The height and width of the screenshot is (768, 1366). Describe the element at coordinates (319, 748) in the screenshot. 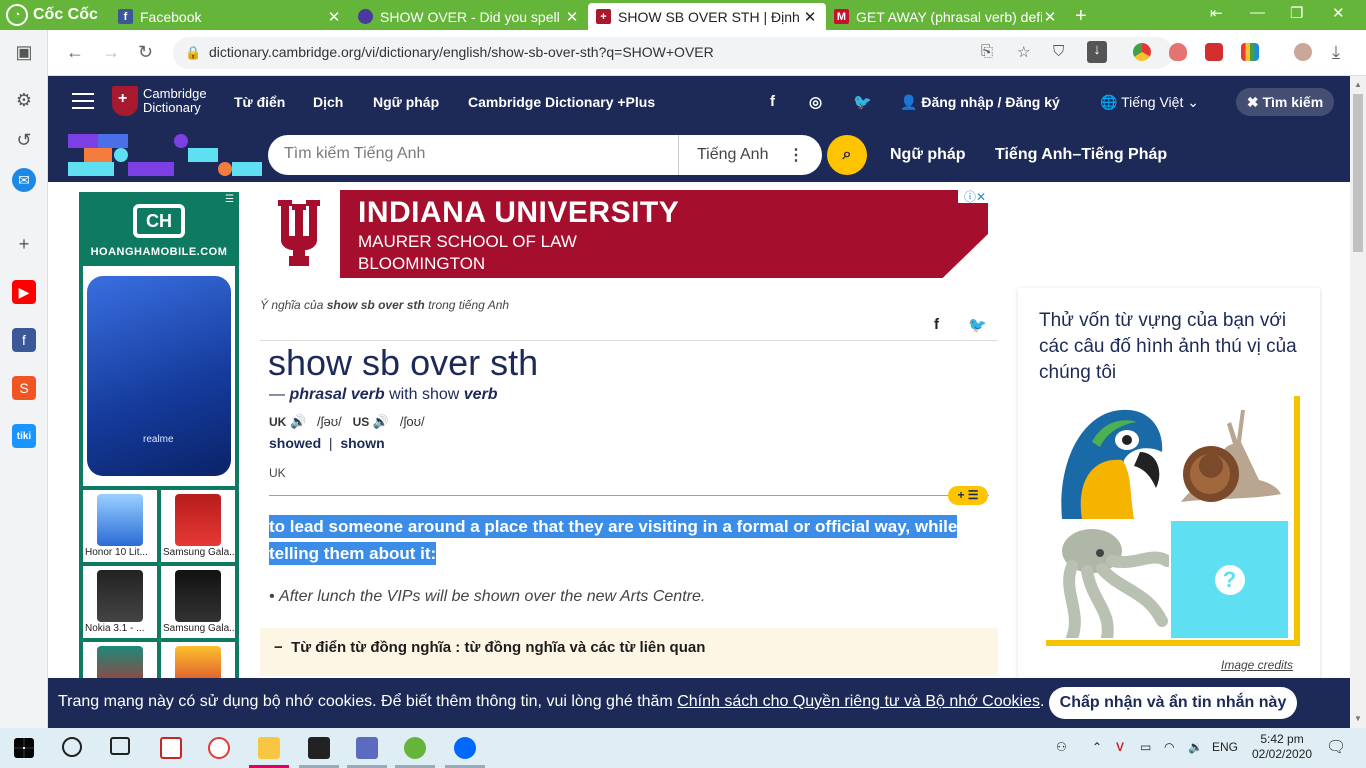

I see `sticky-notes-icon` at that location.